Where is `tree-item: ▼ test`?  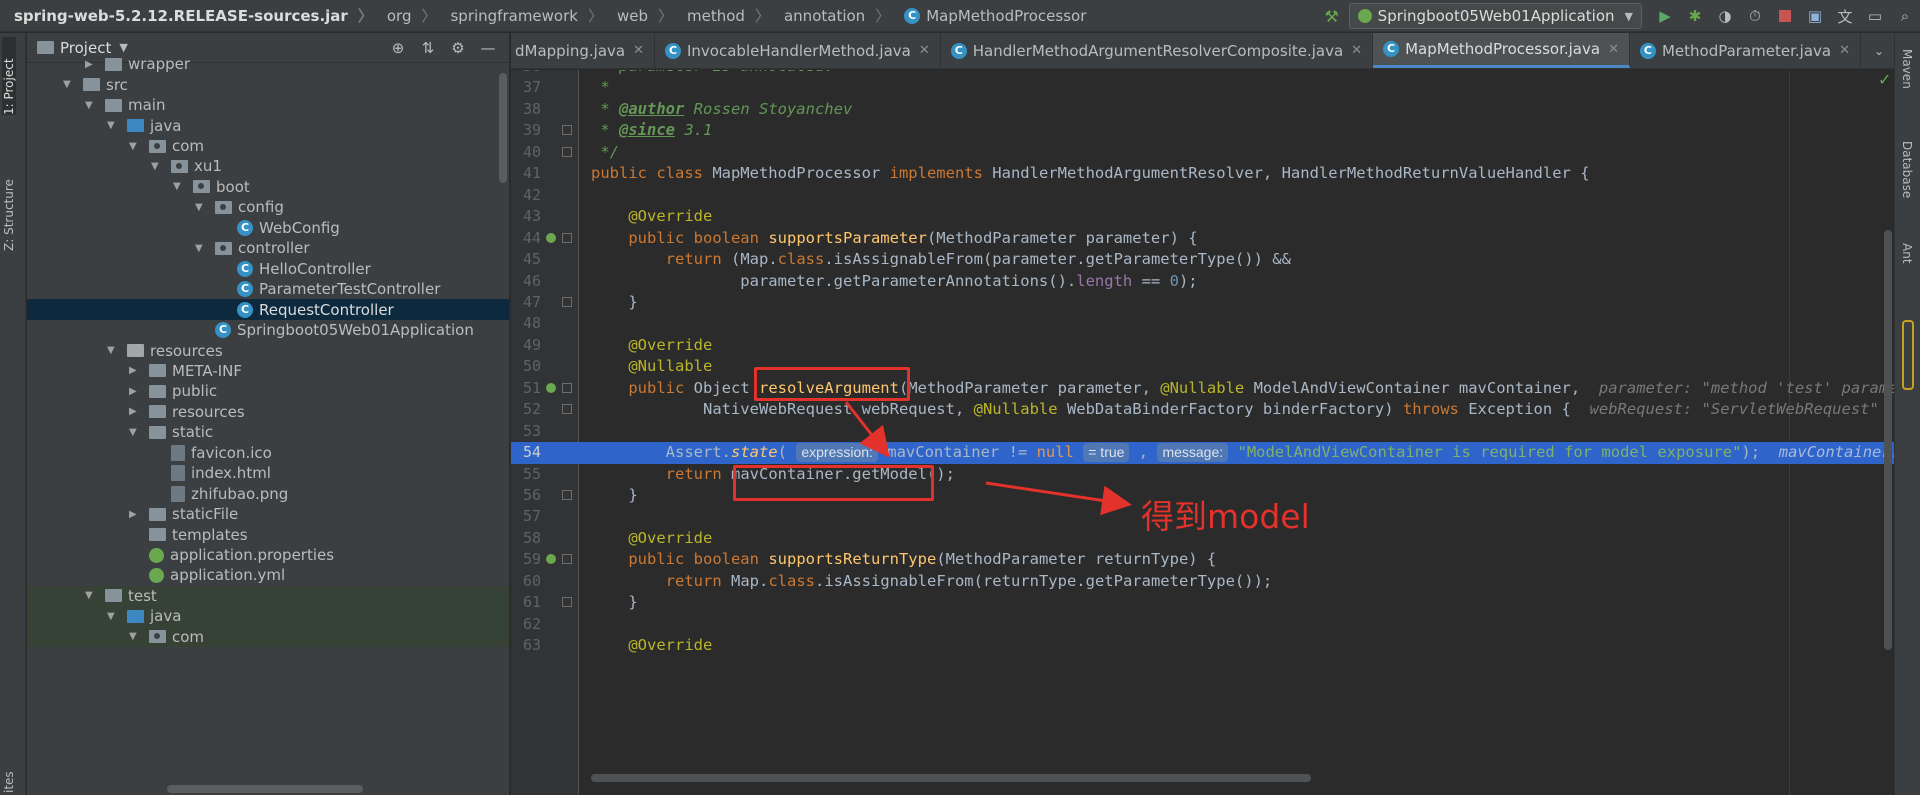 tree-item: ▼ test is located at coordinates (268, 596).